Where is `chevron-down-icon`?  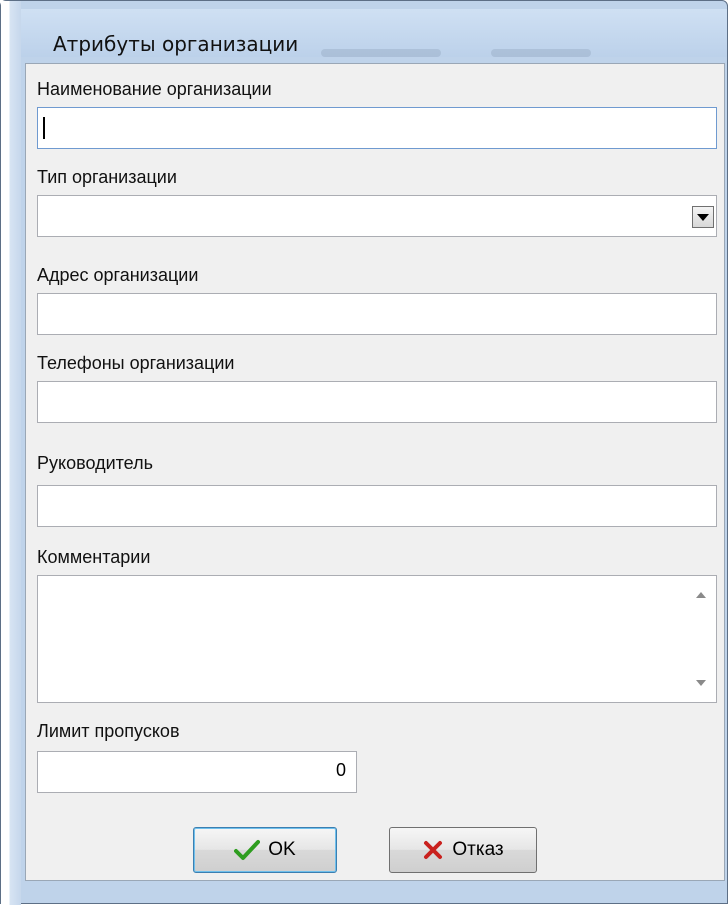 chevron-down-icon is located at coordinates (703, 217).